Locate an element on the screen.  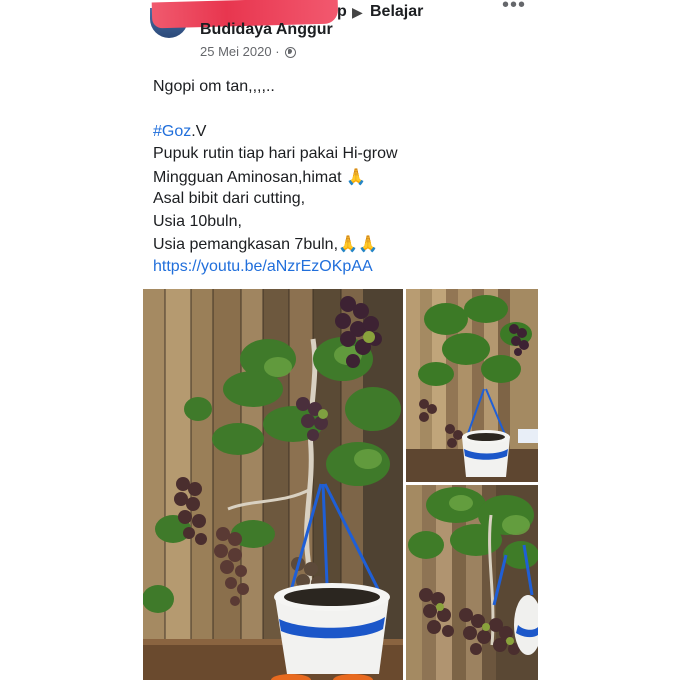
group-prefix-tail: p is located at coordinates (342, 11).